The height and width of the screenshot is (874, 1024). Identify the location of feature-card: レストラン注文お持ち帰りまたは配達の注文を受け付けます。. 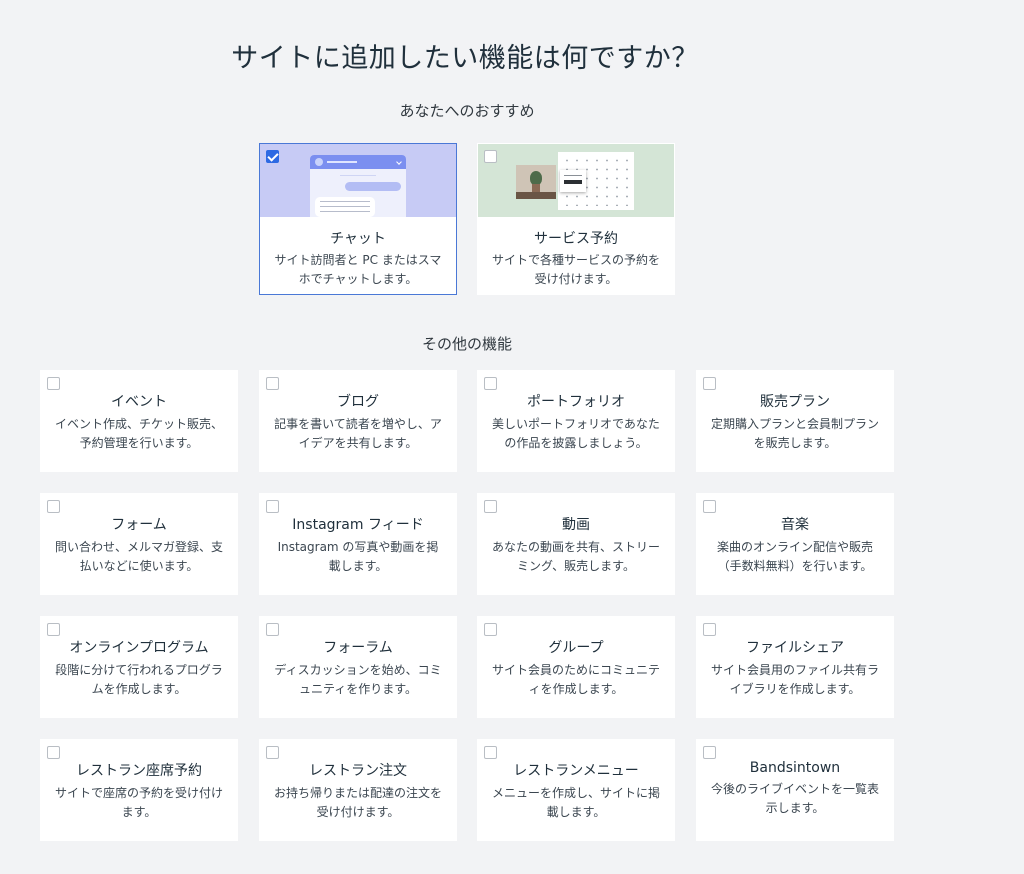
(358, 790).